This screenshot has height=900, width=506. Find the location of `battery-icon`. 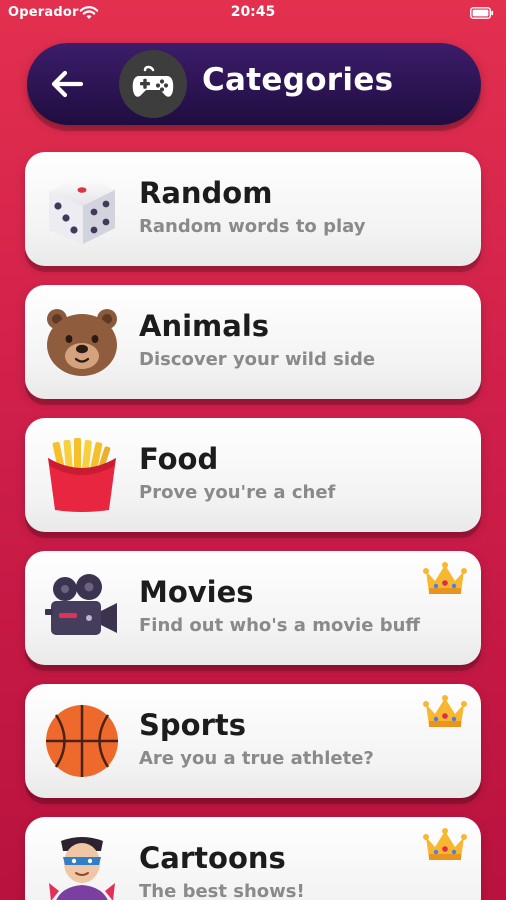

battery-icon is located at coordinates (482, 13).